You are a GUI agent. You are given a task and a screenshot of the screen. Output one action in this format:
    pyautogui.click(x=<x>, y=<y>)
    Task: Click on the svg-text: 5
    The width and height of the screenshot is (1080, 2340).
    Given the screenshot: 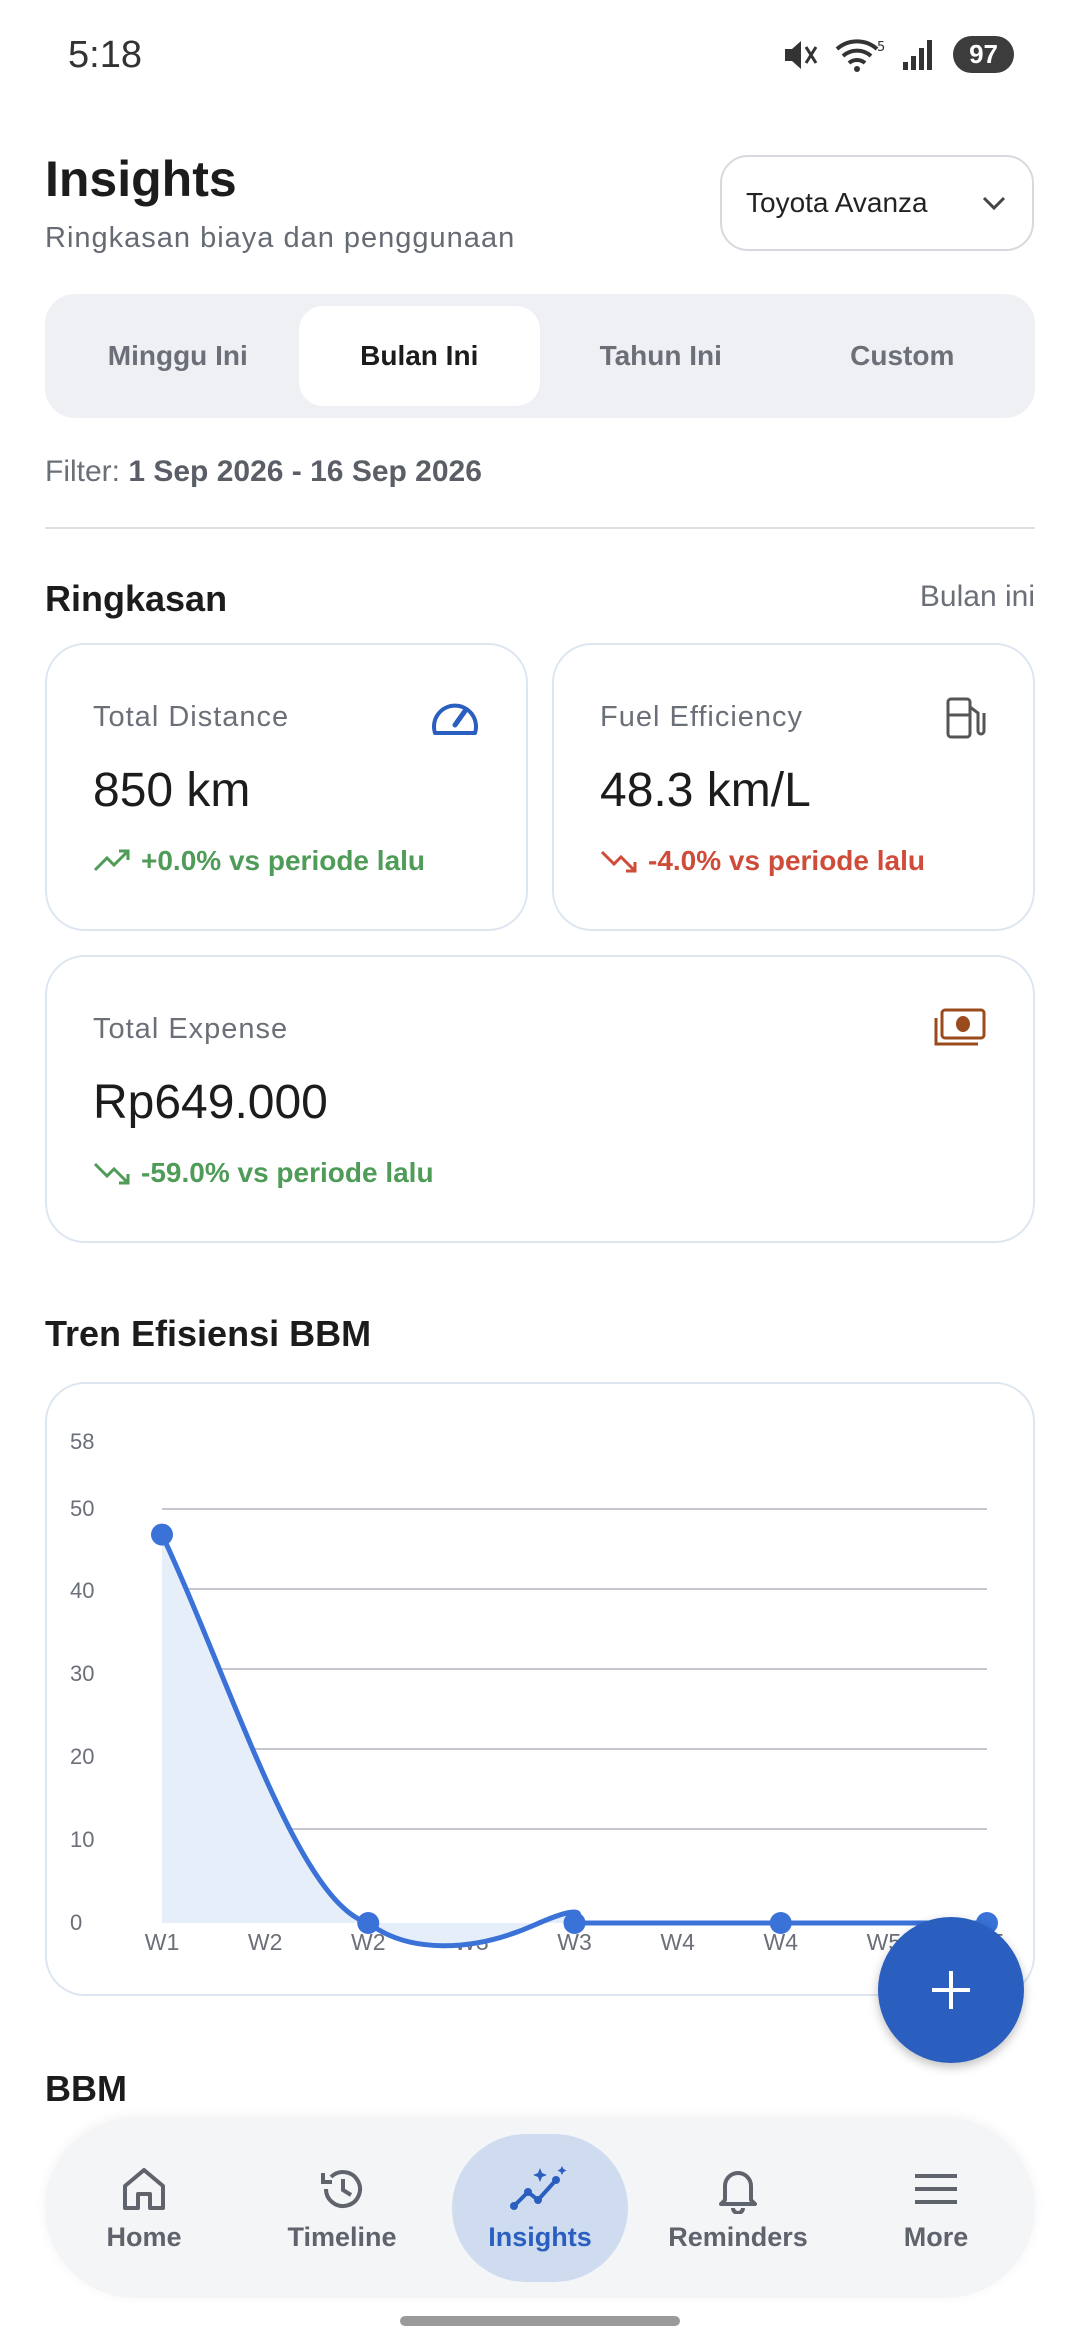 What is the action you would take?
    pyautogui.click(x=881, y=47)
    